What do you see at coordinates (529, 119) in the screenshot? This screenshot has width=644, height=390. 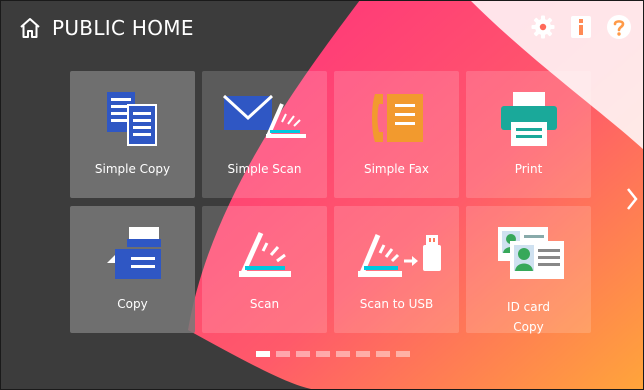 I see `printer-icon` at bounding box center [529, 119].